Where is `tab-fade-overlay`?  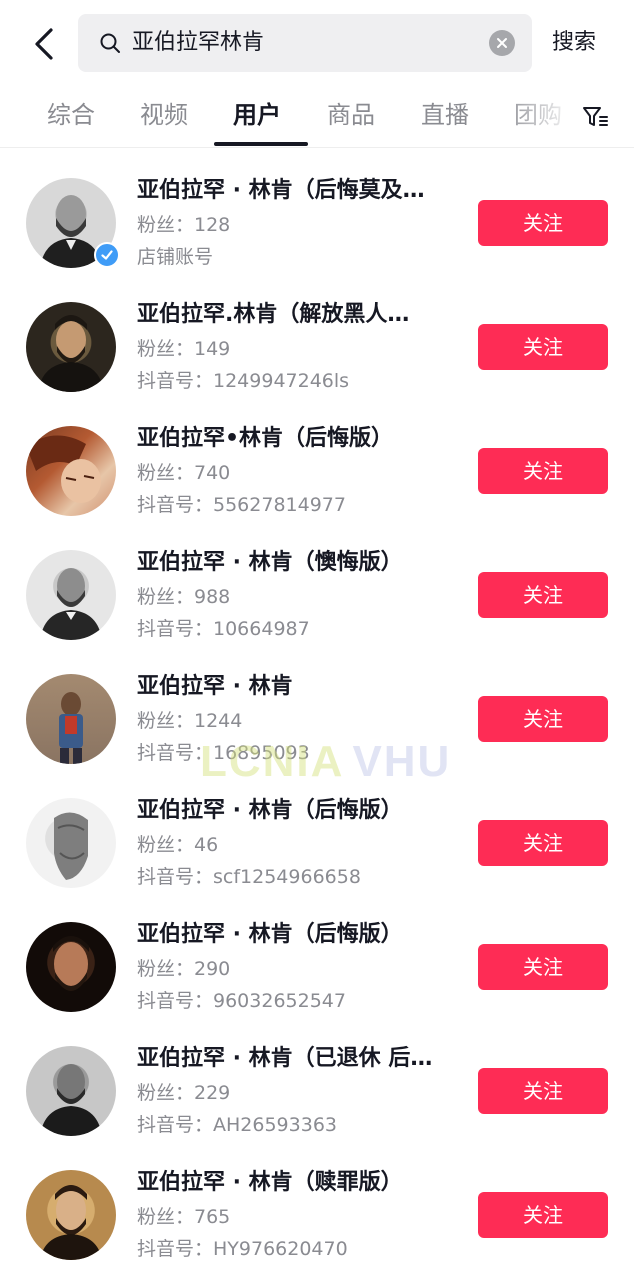 tab-fade-overlay is located at coordinates (545, 116).